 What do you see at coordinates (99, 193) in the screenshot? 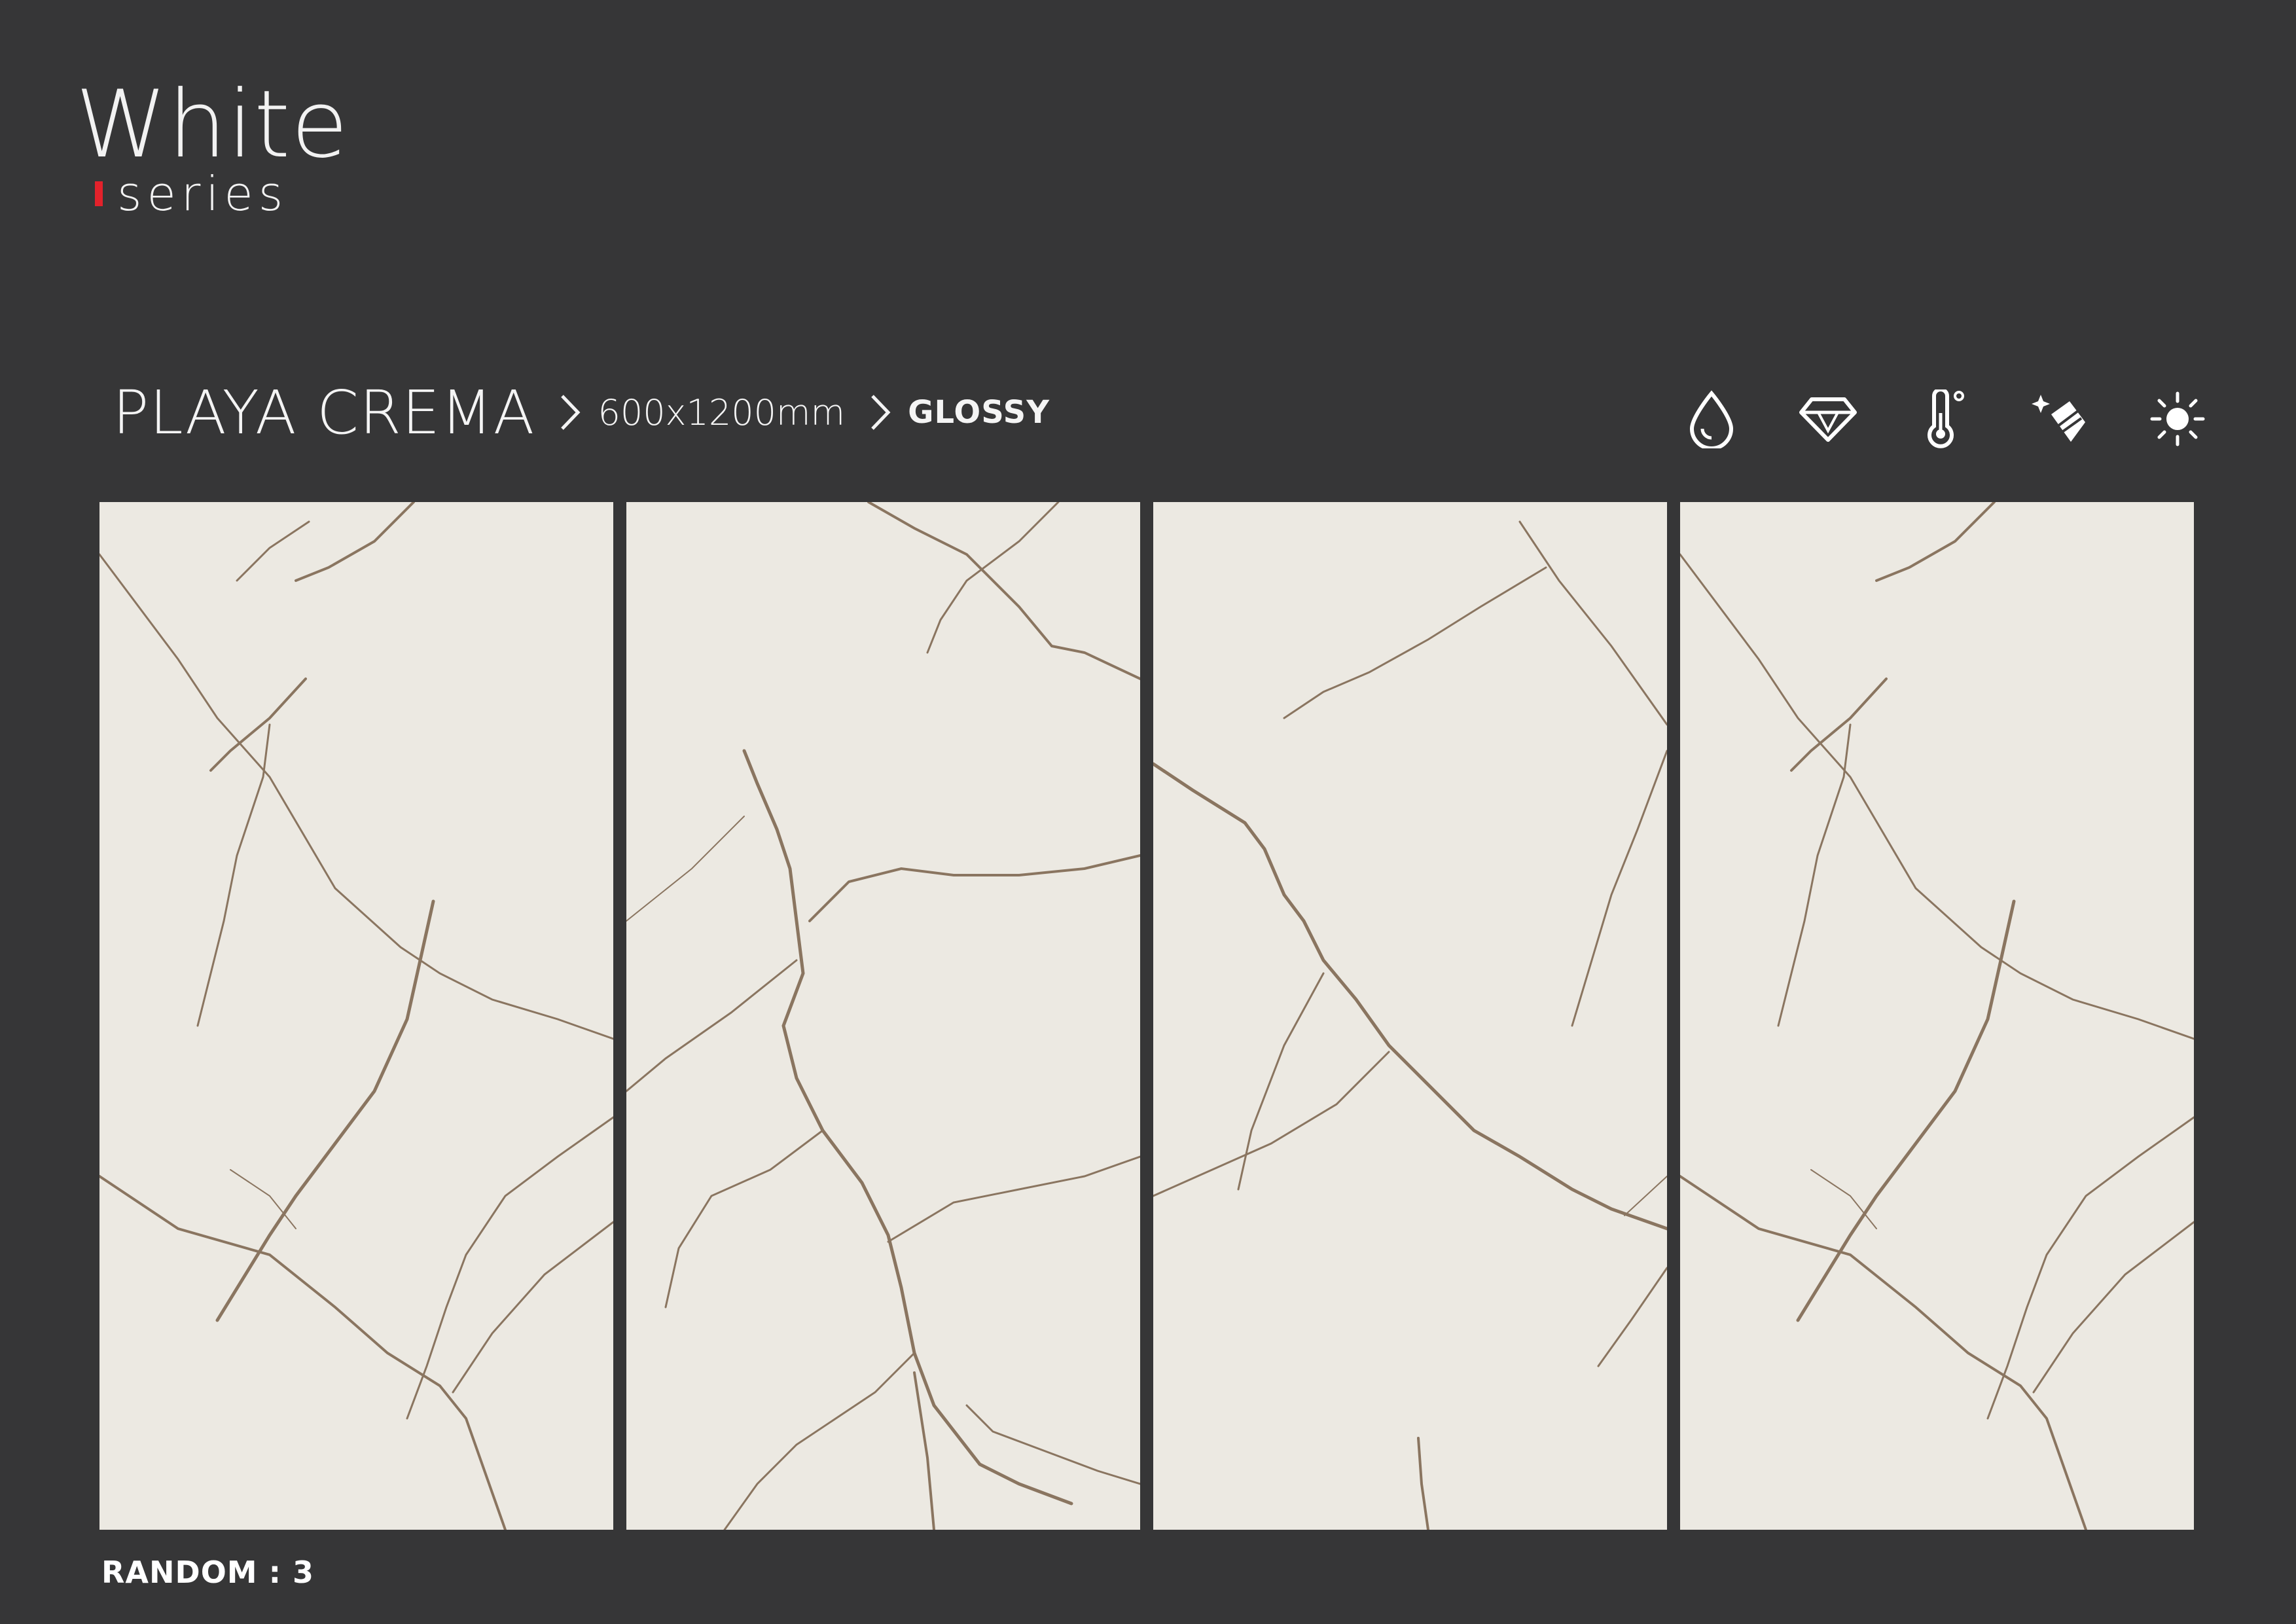
I see `brand-accent-bar` at bounding box center [99, 193].